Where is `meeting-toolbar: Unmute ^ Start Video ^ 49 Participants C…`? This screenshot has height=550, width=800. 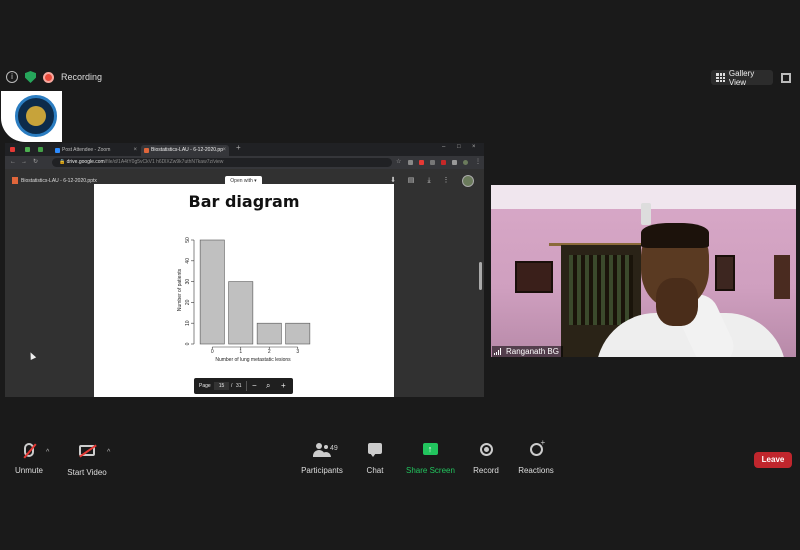
meeting-toolbar: Unmute ^ Start Video ^ 49 Participants C… is located at coordinates (400, 459).